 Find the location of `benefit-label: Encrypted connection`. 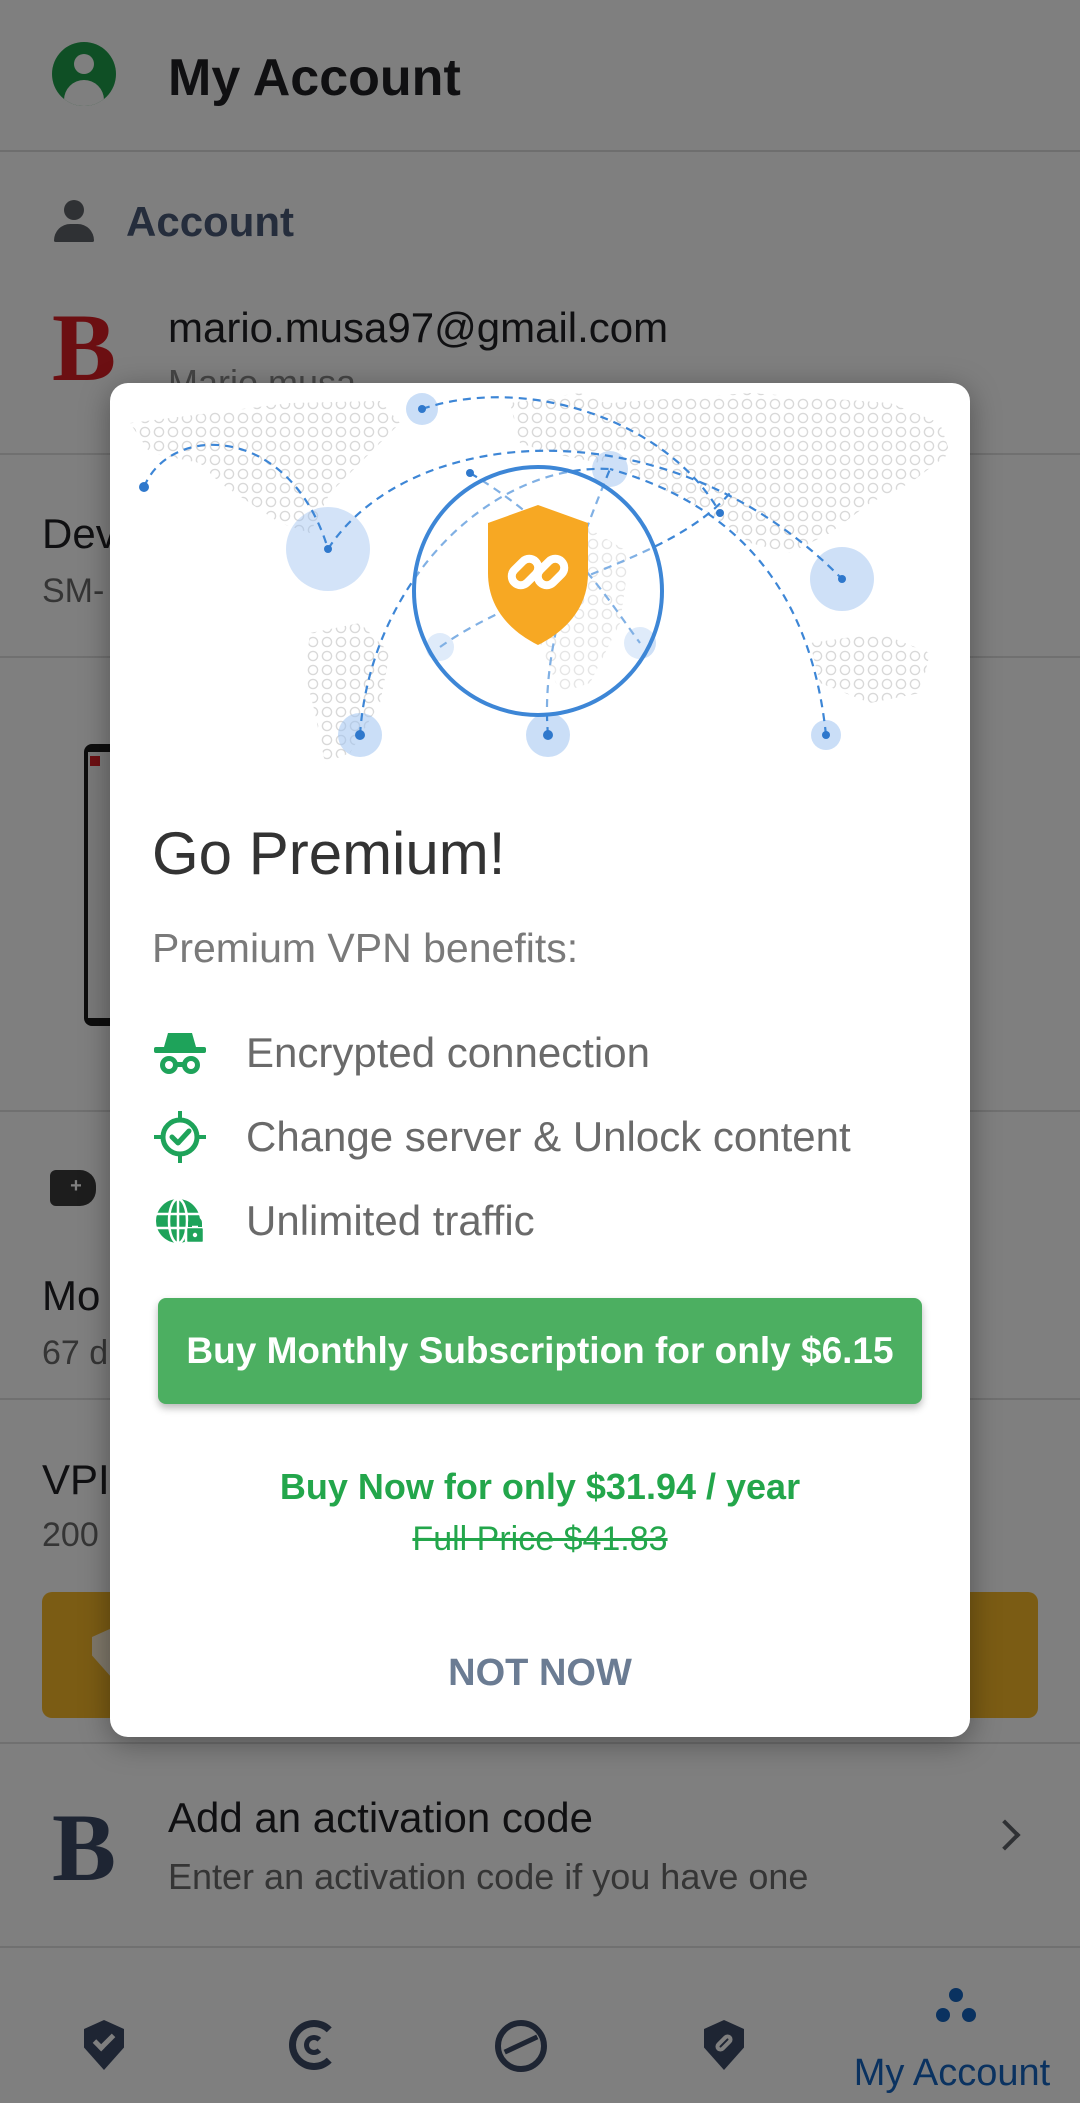

benefit-label: Encrypted connection is located at coordinates (448, 1052).